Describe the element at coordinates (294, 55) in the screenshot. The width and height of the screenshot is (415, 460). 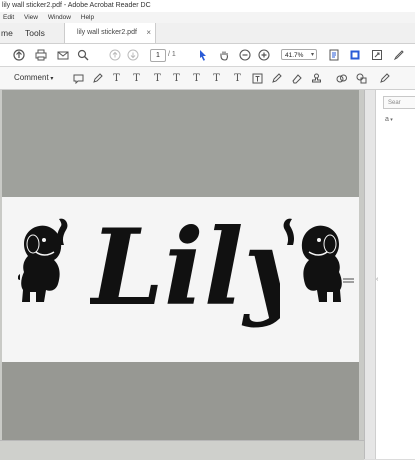
I see `zoom-level-value: 41.7%` at that location.